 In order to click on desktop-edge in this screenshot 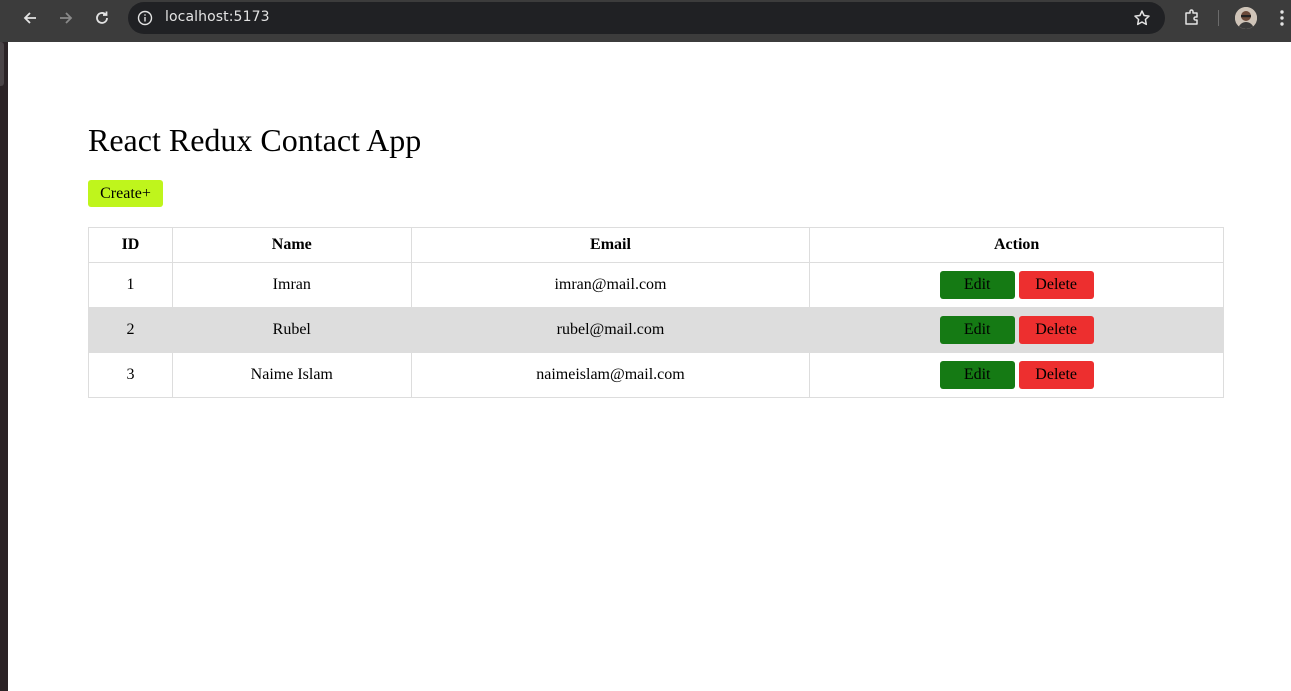, I will do `click(4, 366)`.